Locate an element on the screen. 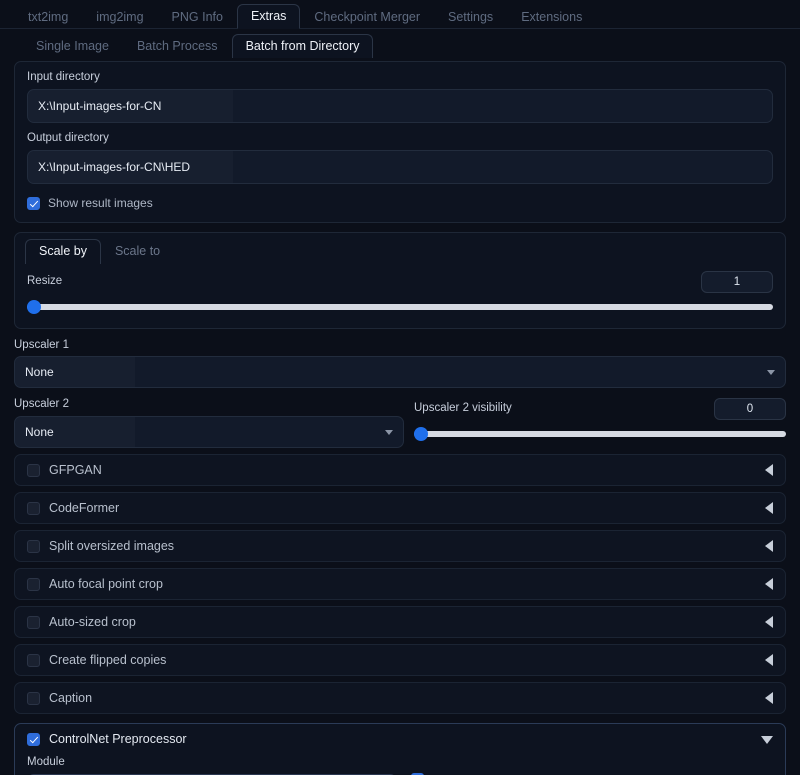  controlnet-preprocessor-body: Module hed Pixel Perfect is located at coordinates (400, 765).